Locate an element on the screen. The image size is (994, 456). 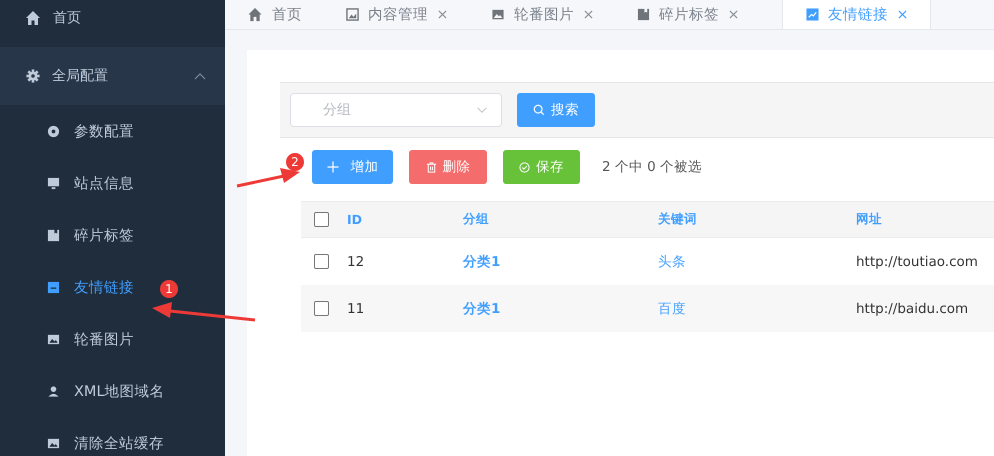
menu-item: 参数配置 is located at coordinates (67, 131).